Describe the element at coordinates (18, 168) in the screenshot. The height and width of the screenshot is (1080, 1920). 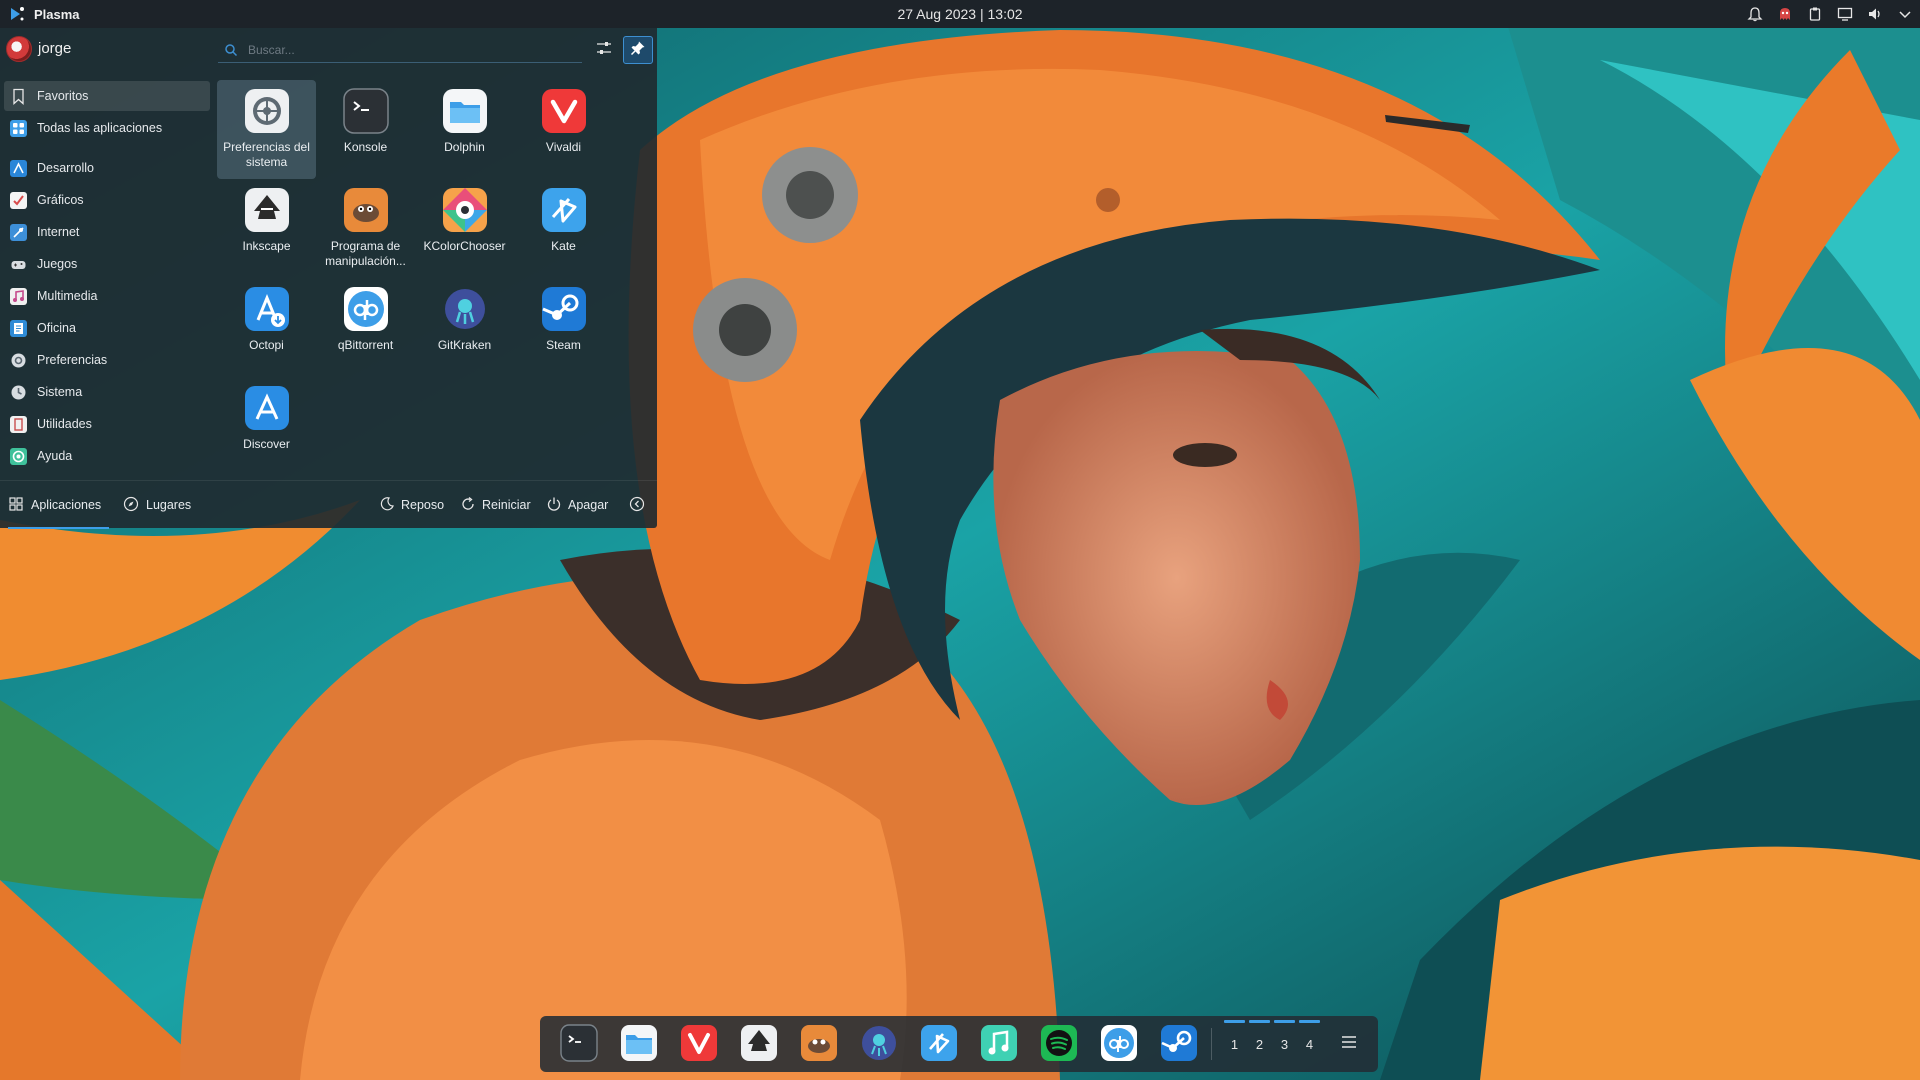
I see `development-icon` at that location.